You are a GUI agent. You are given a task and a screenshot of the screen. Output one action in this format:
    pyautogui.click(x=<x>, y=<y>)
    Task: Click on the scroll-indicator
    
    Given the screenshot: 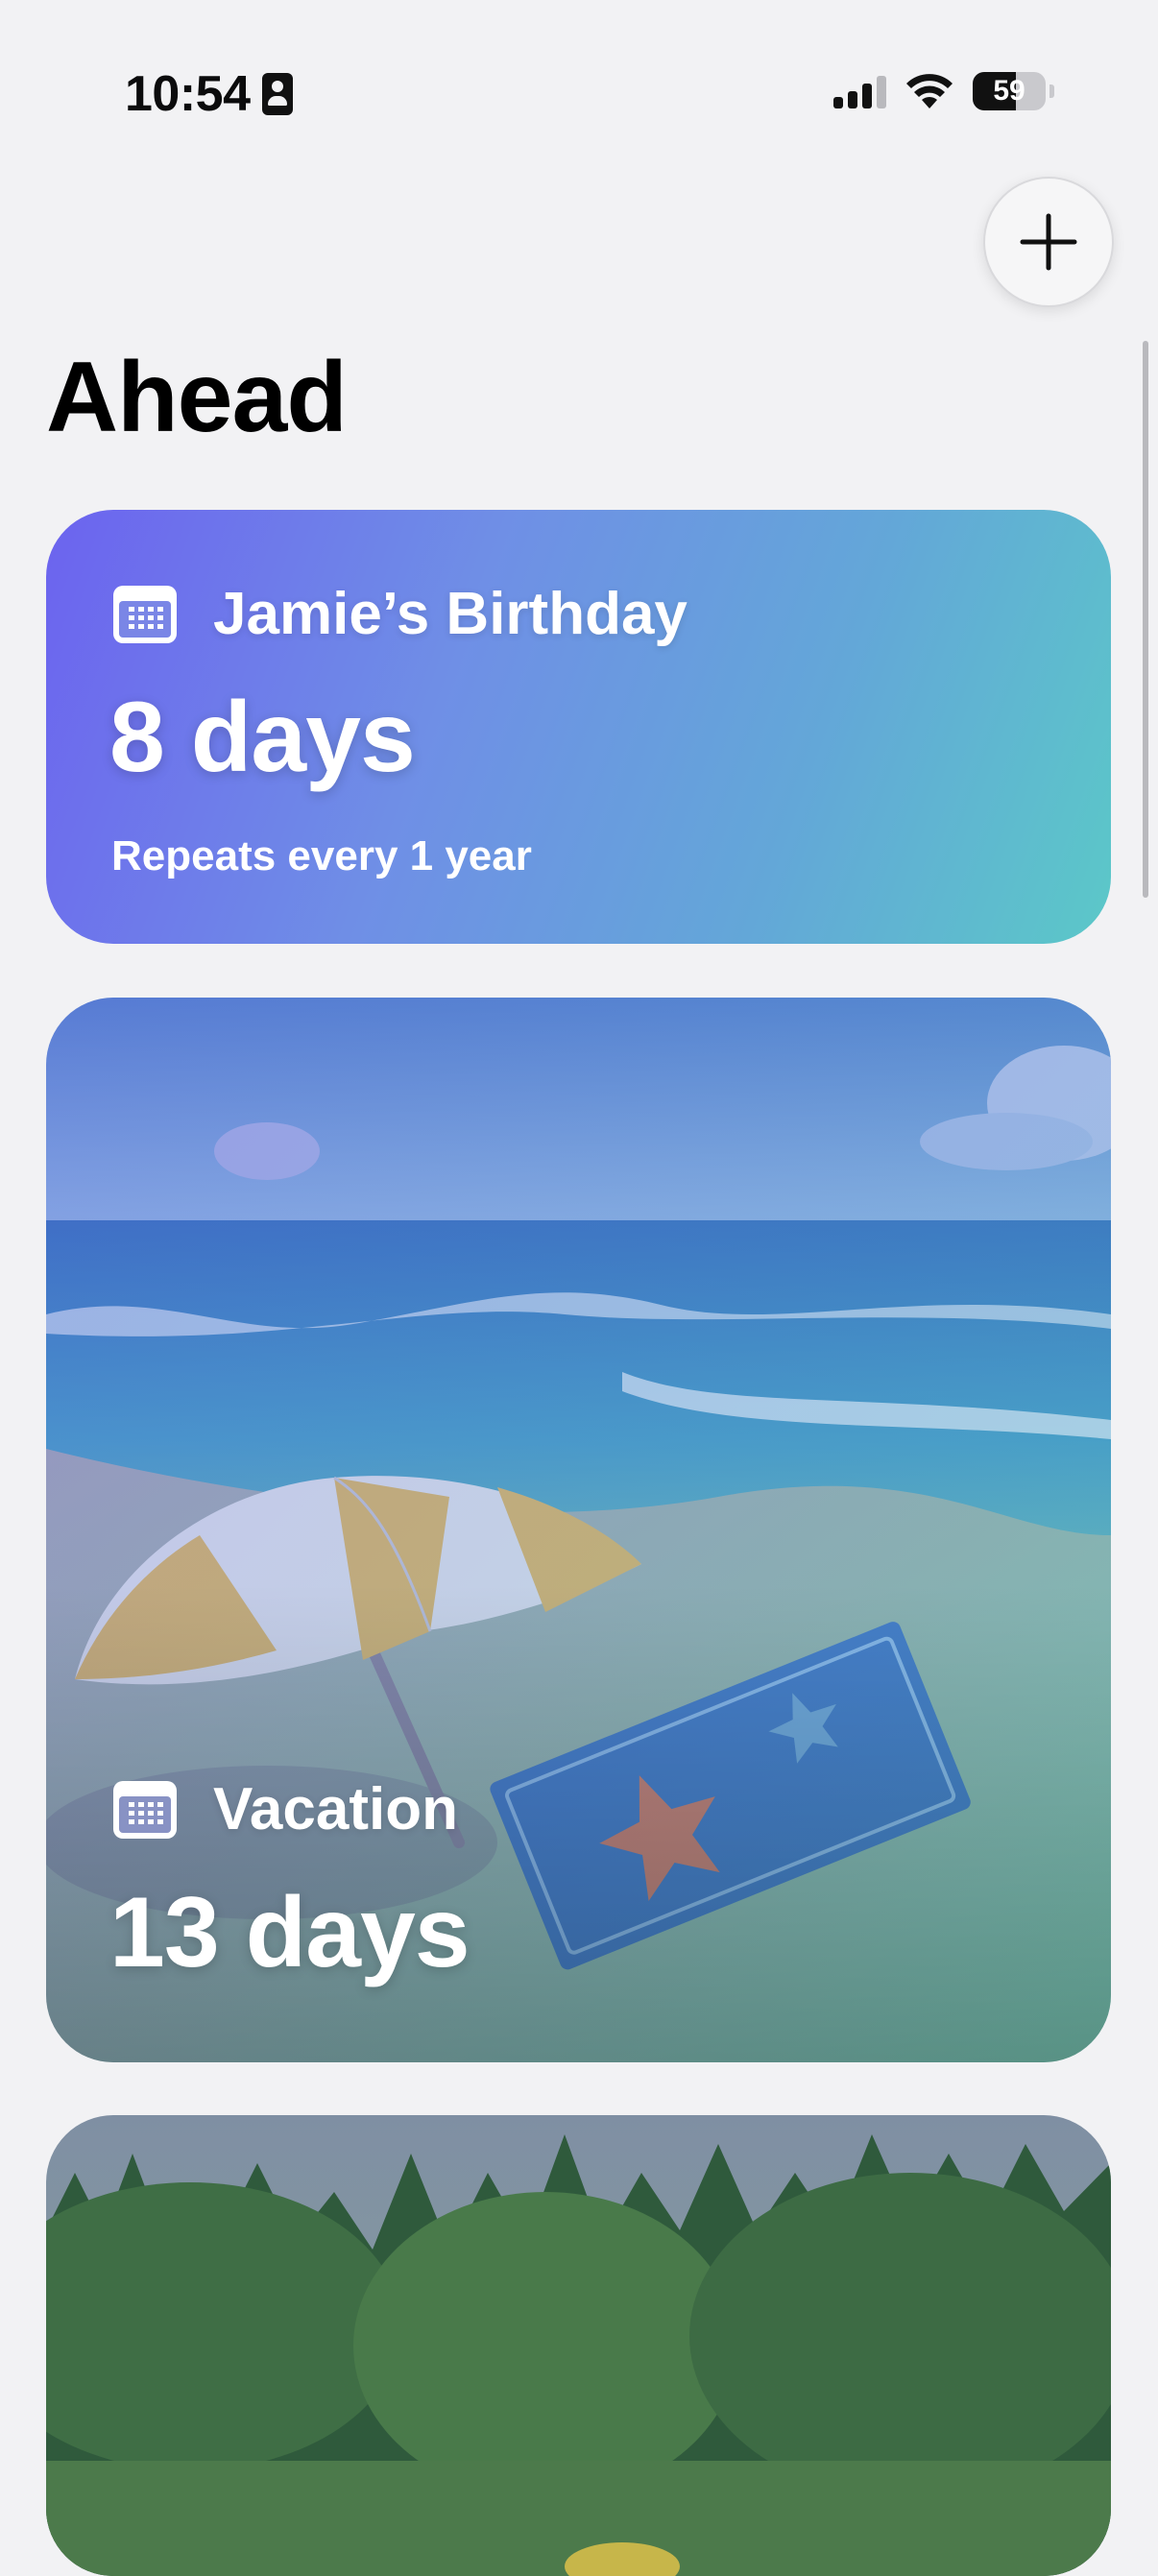 What is the action you would take?
    pyautogui.click(x=1145, y=619)
    